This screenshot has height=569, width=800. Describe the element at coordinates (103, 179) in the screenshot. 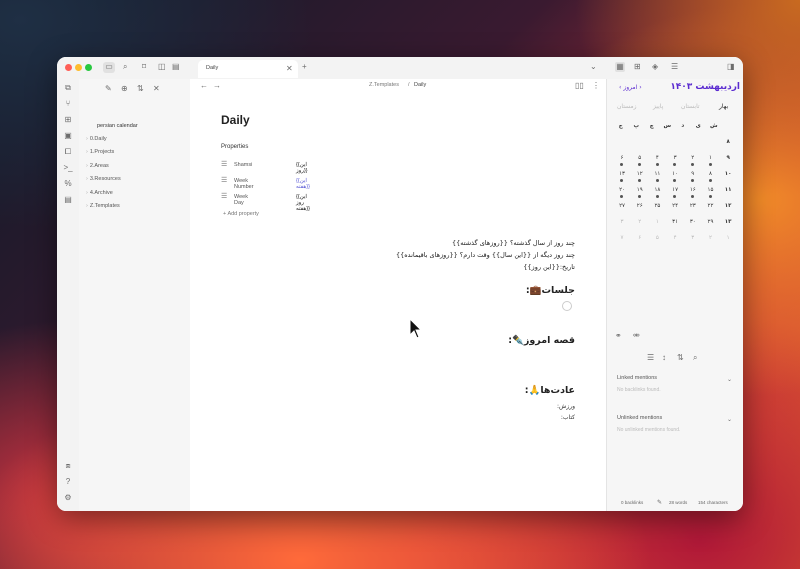

I see `folder-item: › 3.Resources` at that location.